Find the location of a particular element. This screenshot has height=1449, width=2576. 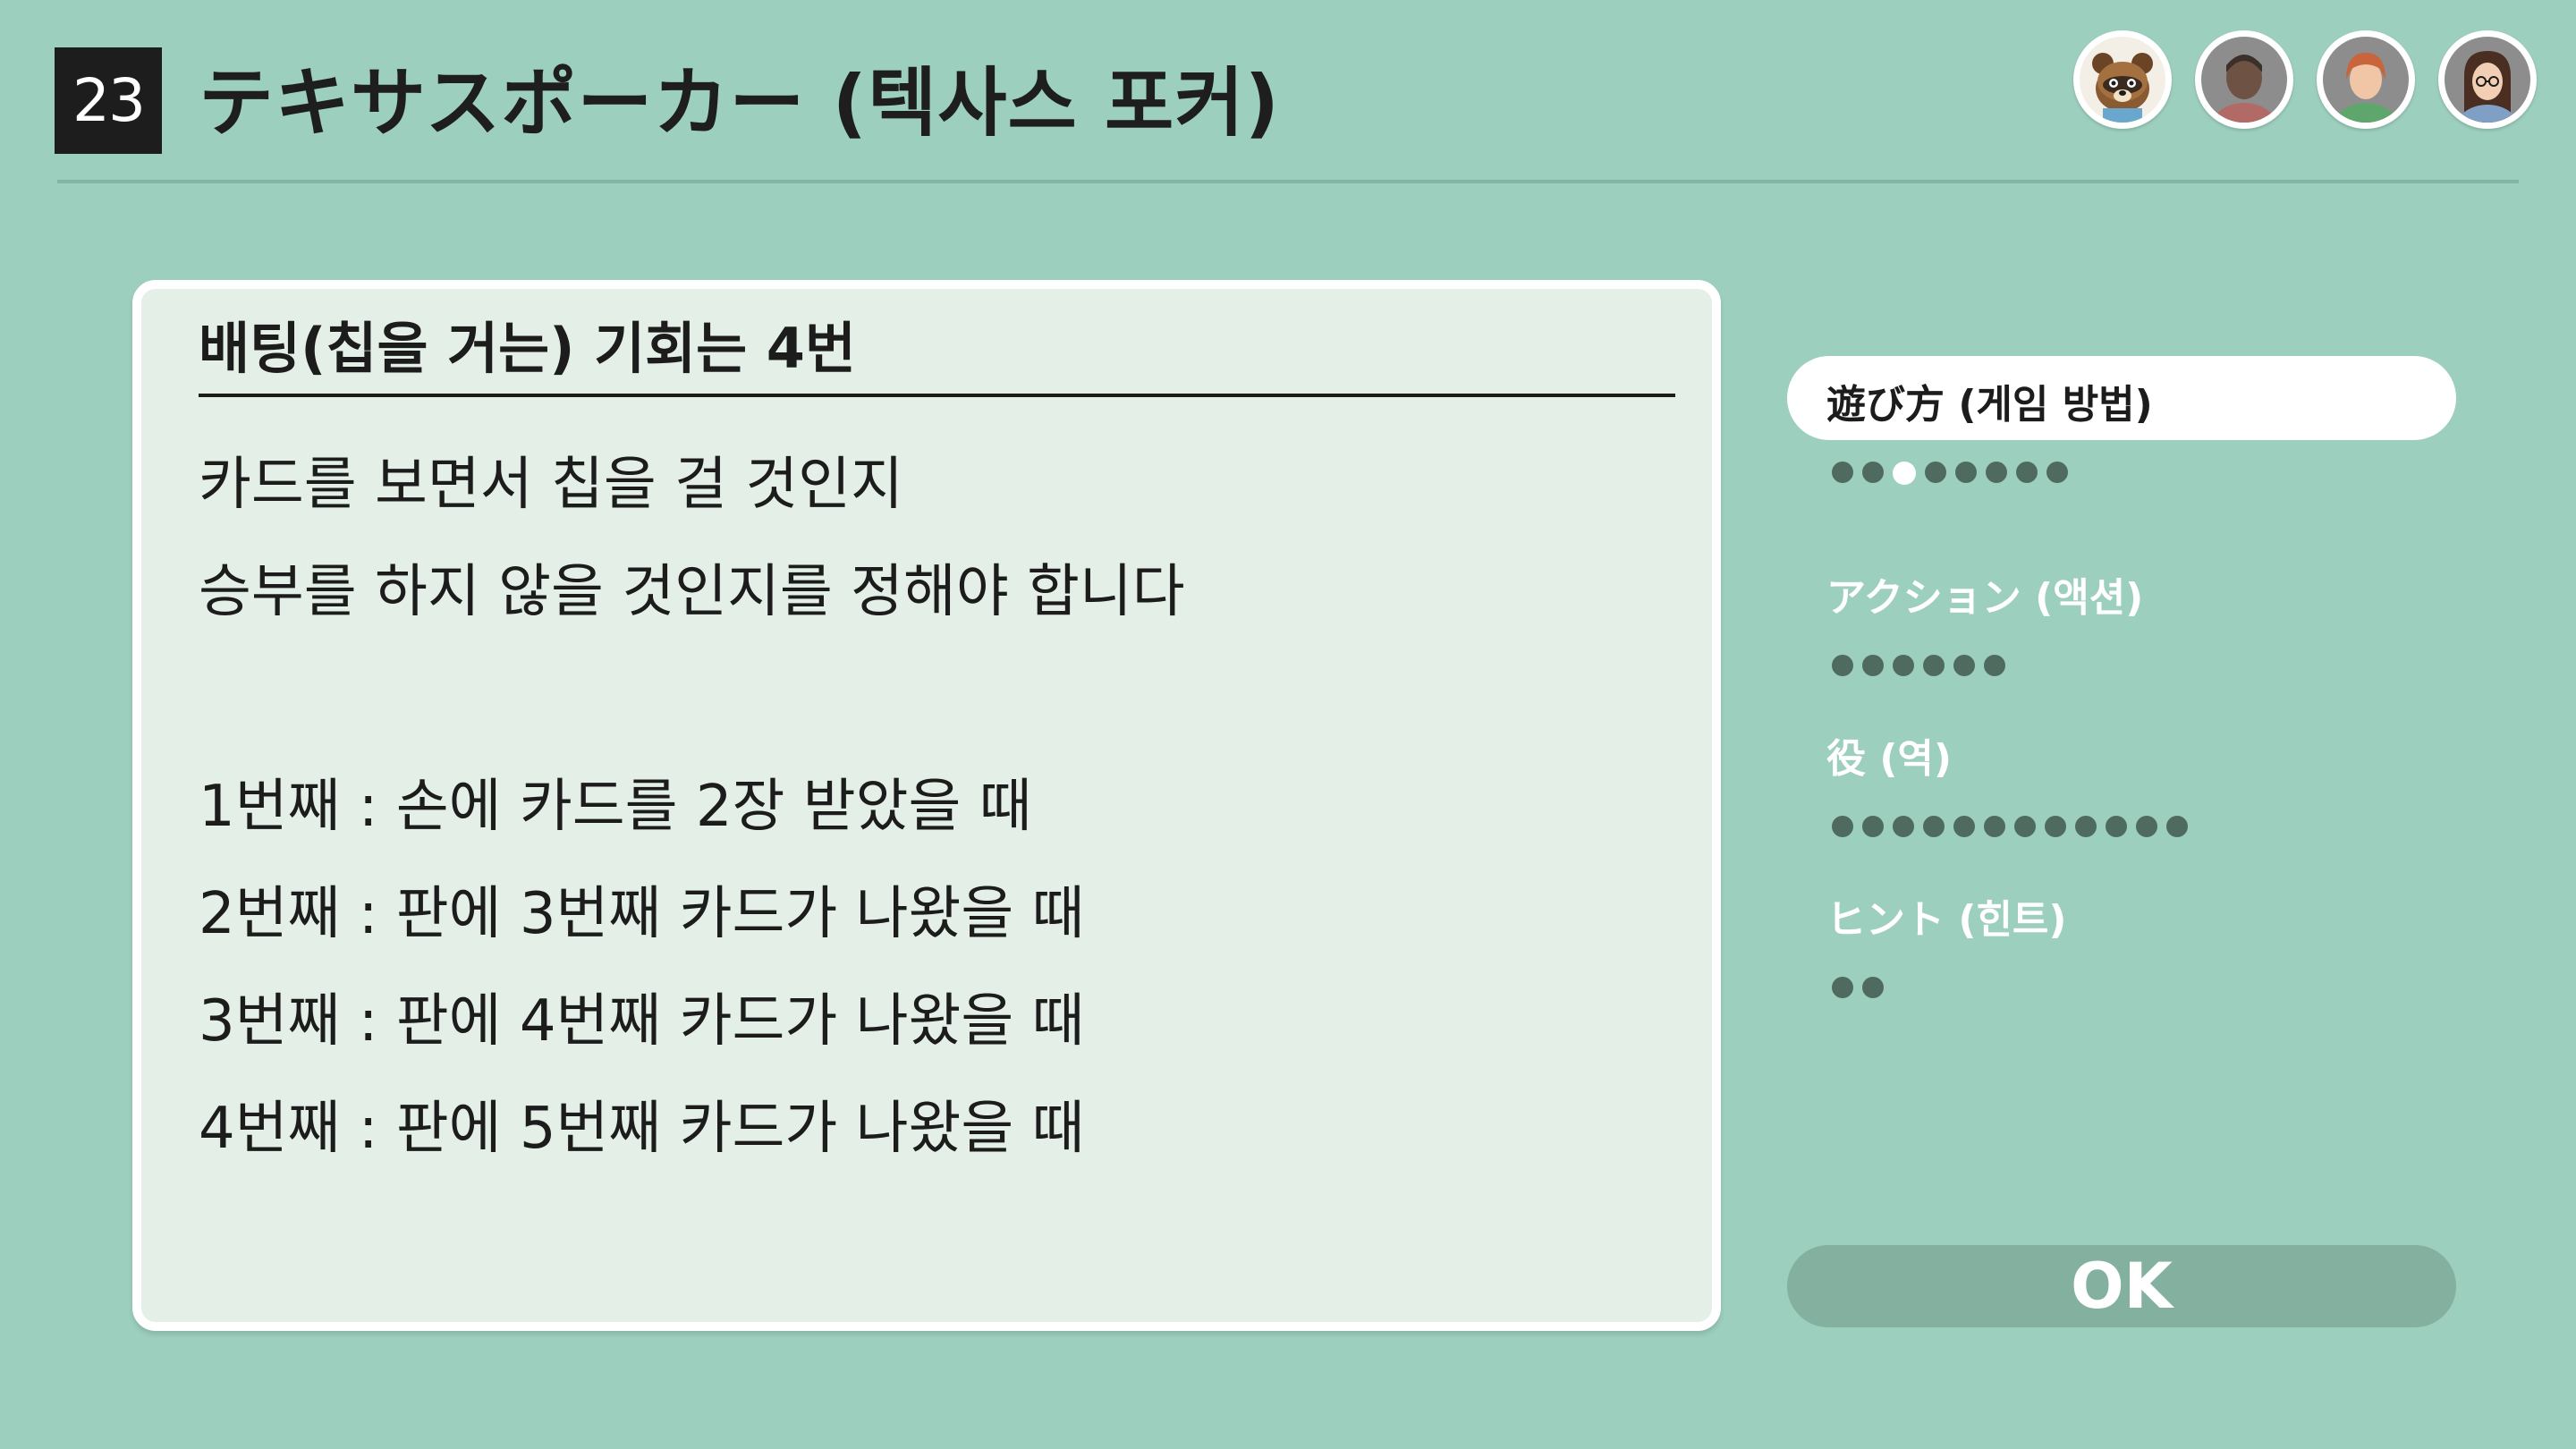

raccoon-character-icon is located at coordinates (2122, 80).